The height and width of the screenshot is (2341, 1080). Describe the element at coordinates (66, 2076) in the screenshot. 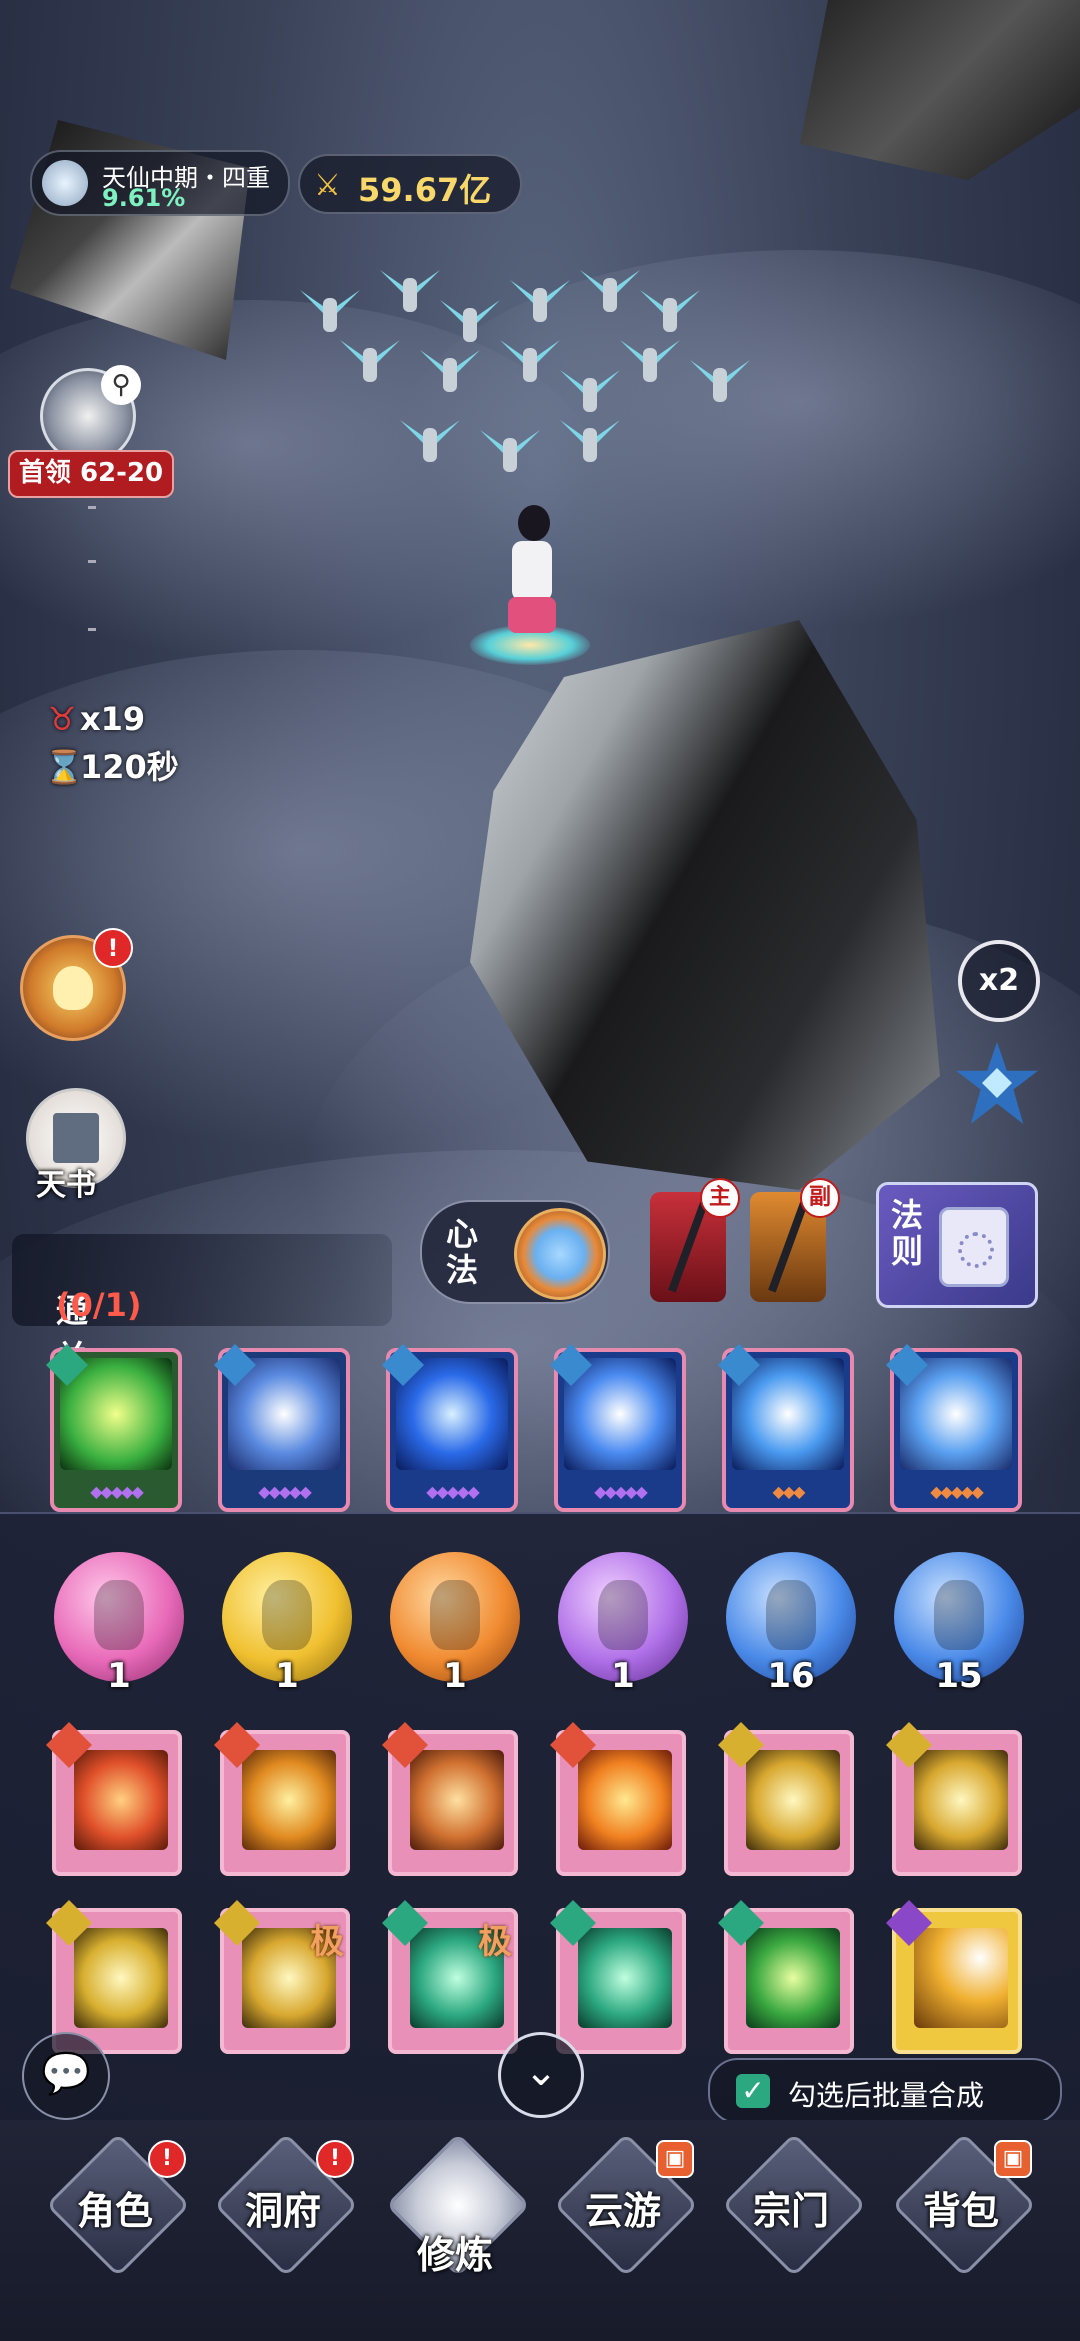

I see `chat-button: 💬` at that location.